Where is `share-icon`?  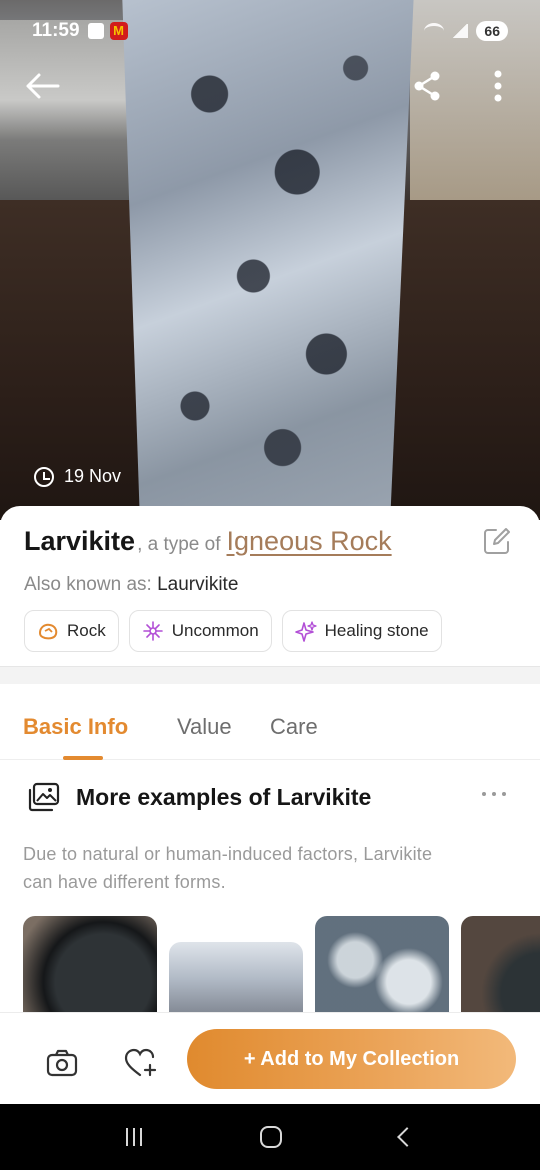 share-icon is located at coordinates (427, 86).